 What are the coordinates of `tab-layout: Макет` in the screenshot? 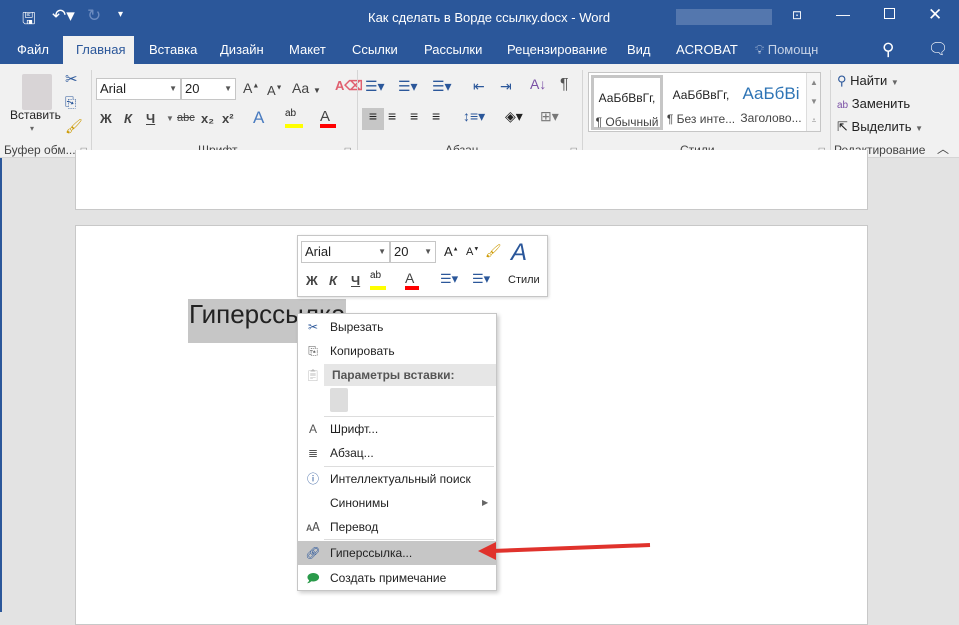 It's located at (307, 50).